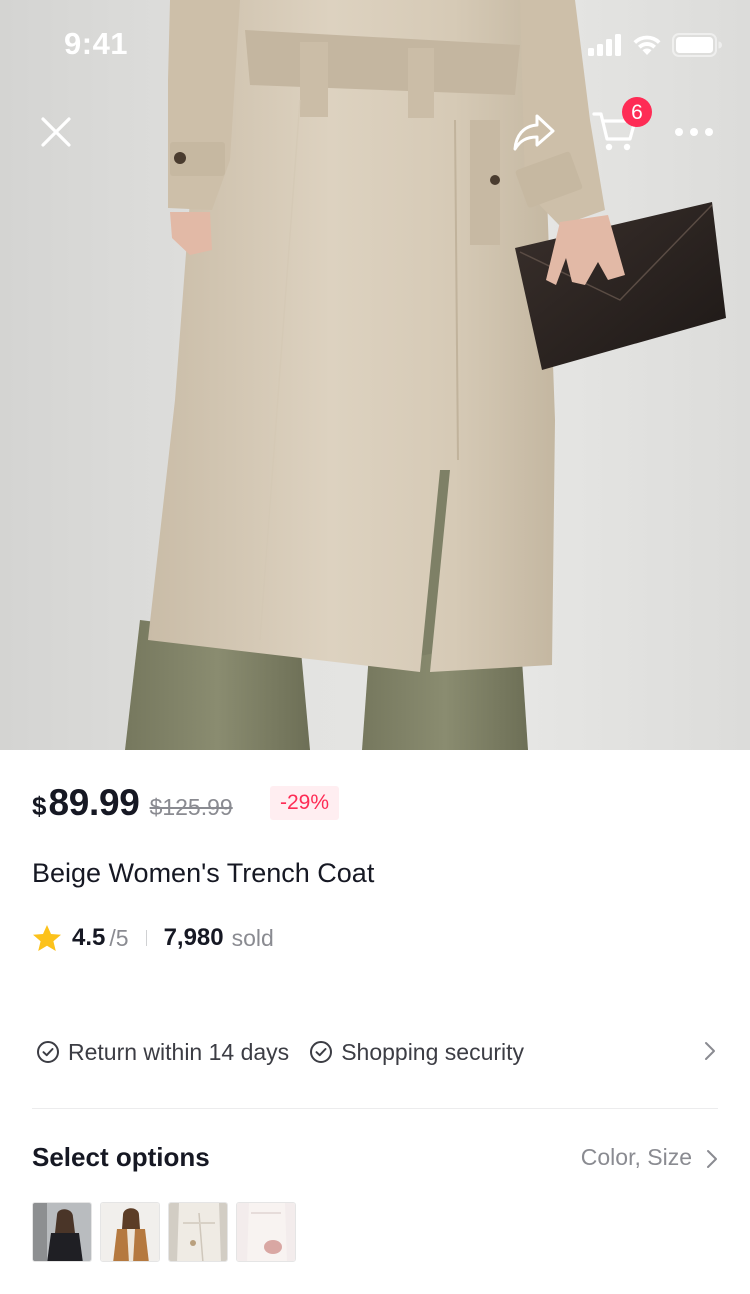 The image size is (750, 1294). I want to click on section-divider, so click(375, 1108).